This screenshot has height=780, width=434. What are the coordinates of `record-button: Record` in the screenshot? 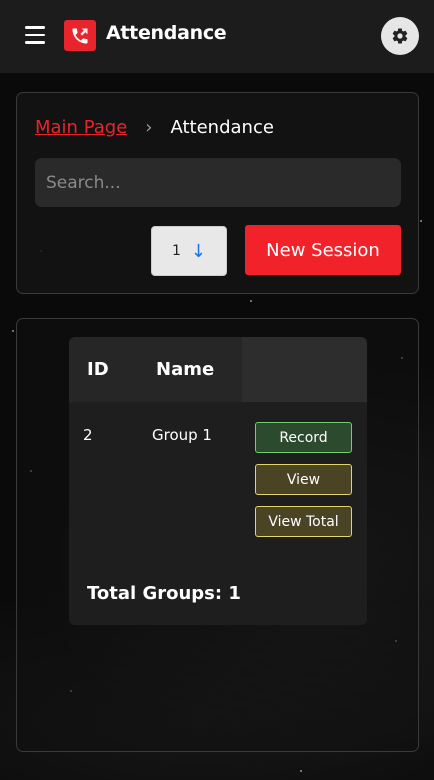 It's located at (303, 437).